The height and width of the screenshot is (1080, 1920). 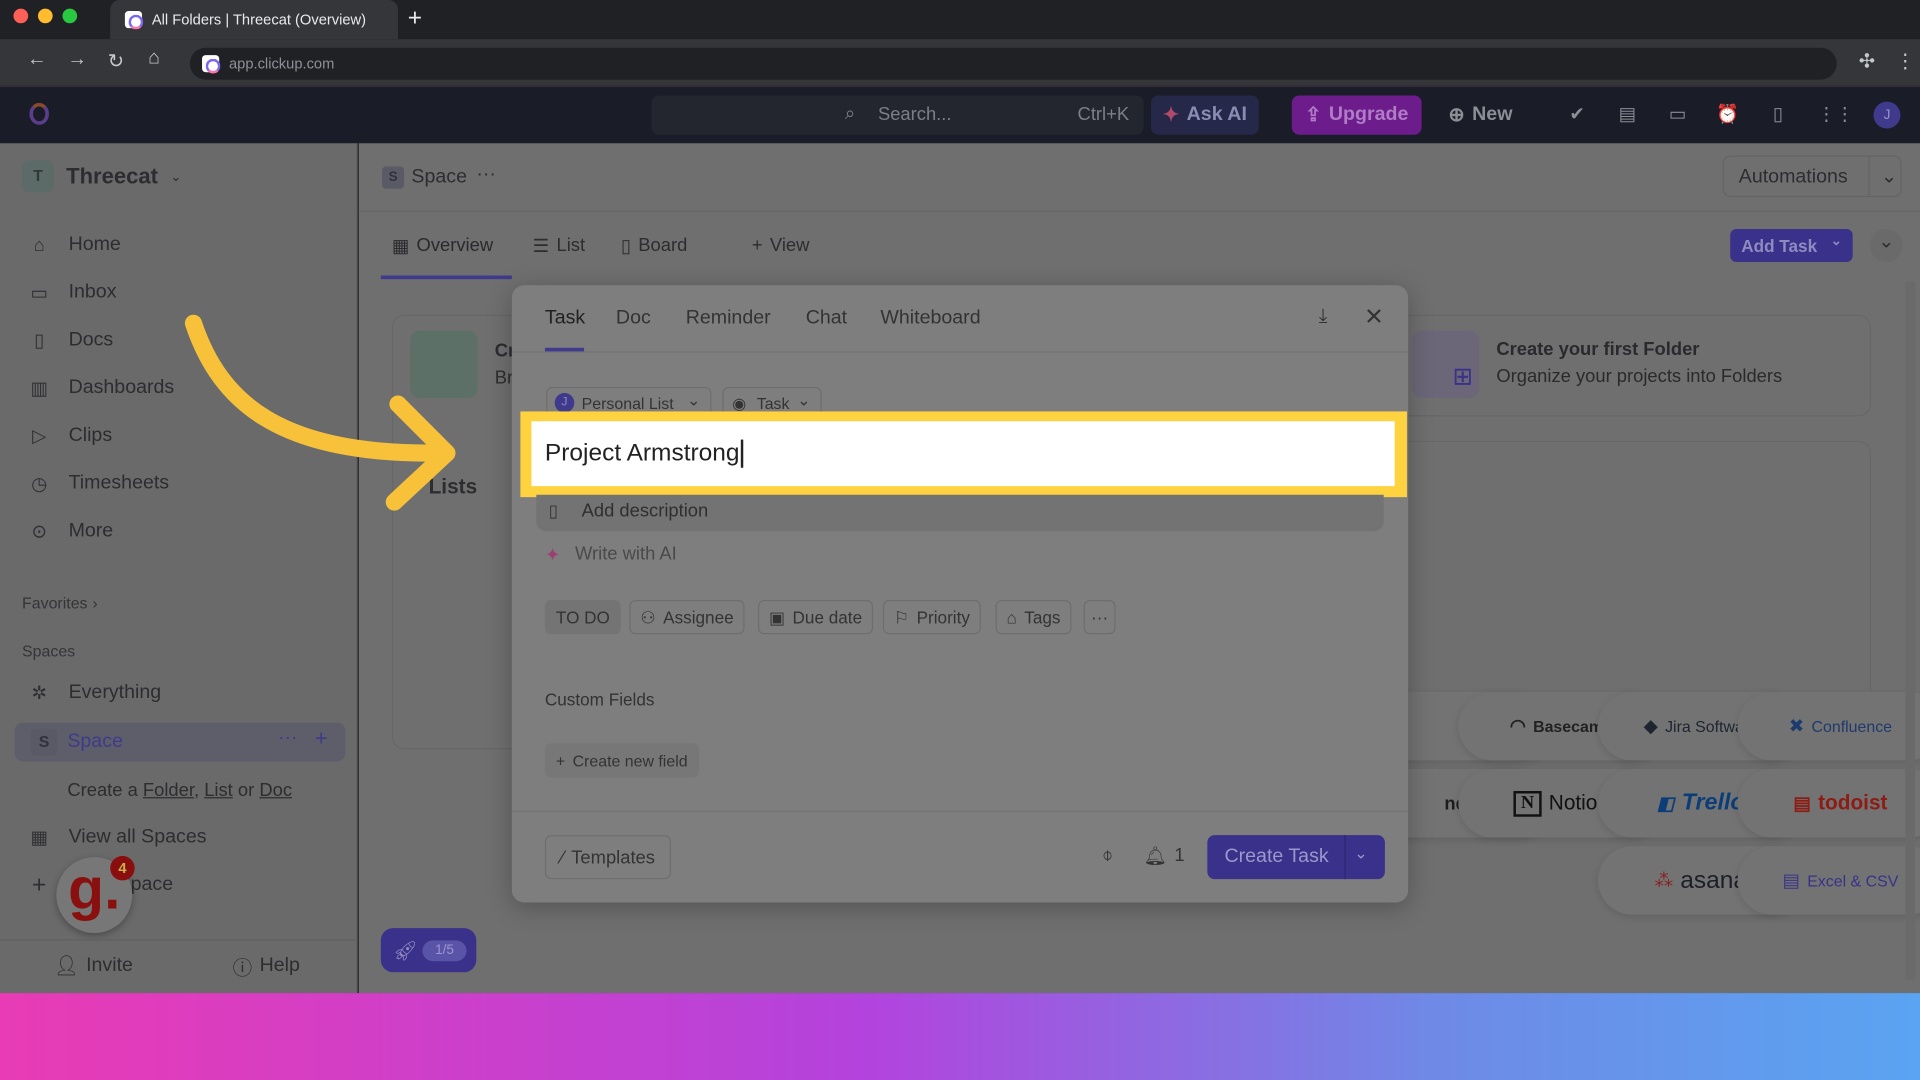 What do you see at coordinates (74, 244) in the screenshot?
I see `sidebar-item-home: ⌂ Home` at bounding box center [74, 244].